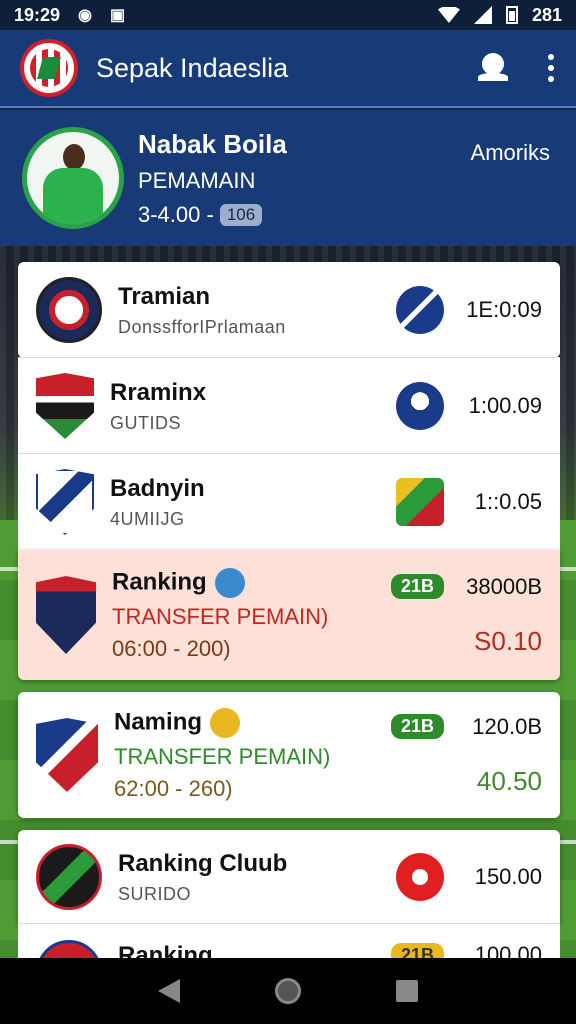 Image resolution: width=576 pixels, height=1024 pixels. I want to click on item-value: 1E:0:09, so click(504, 309).